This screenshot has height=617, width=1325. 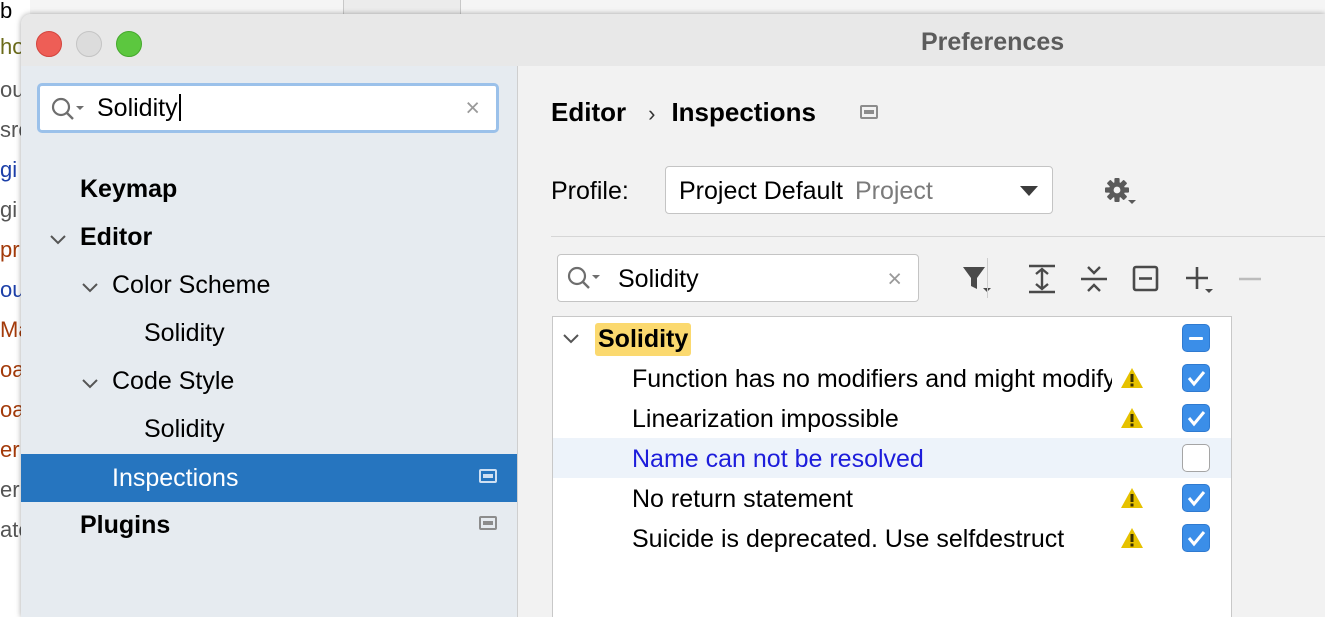 I want to click on zoom-window-button, so click(x=129, y=44).